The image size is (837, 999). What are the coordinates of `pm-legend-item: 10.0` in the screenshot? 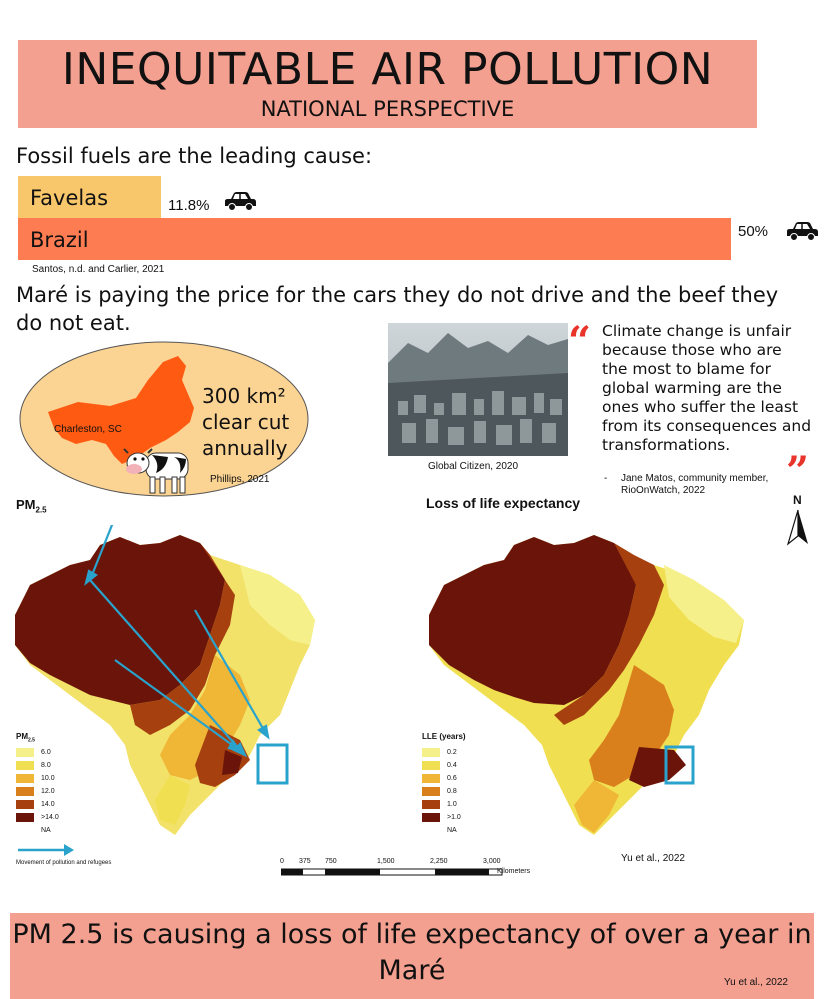 It's located at (37, 778).